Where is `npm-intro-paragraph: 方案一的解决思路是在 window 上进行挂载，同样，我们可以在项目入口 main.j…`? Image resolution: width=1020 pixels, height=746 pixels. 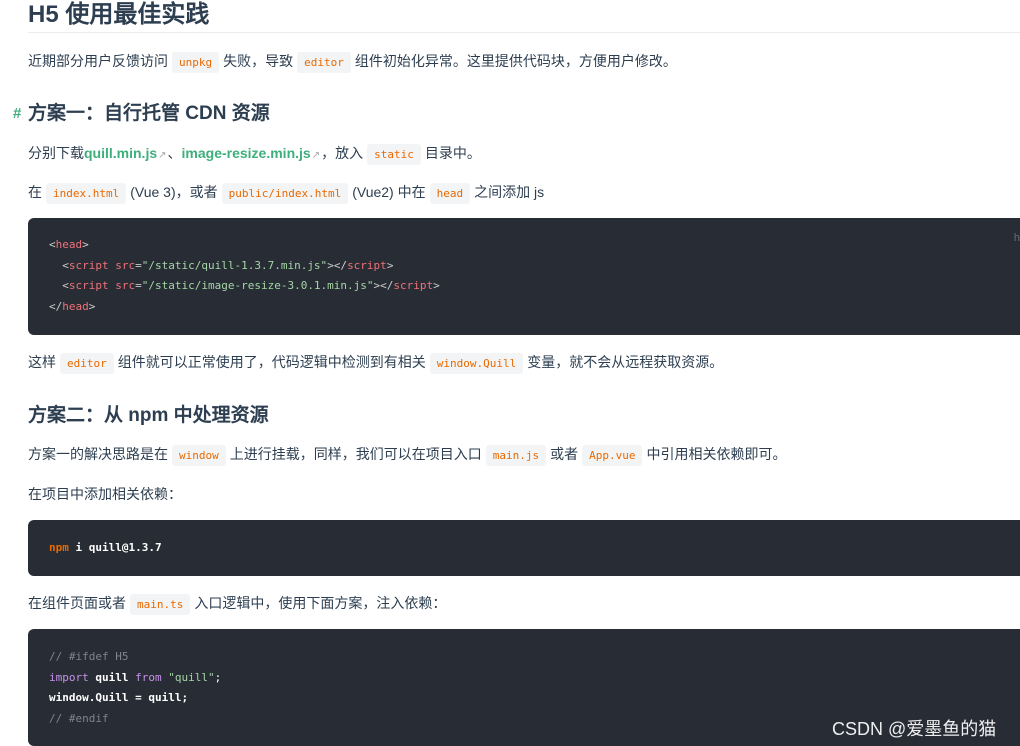 npm-intro-paragraph: 方案一的解决思路是在 window 上进行挂载，同样，我们可以在项目入口 main.j… is located at coordinates (407, 455).